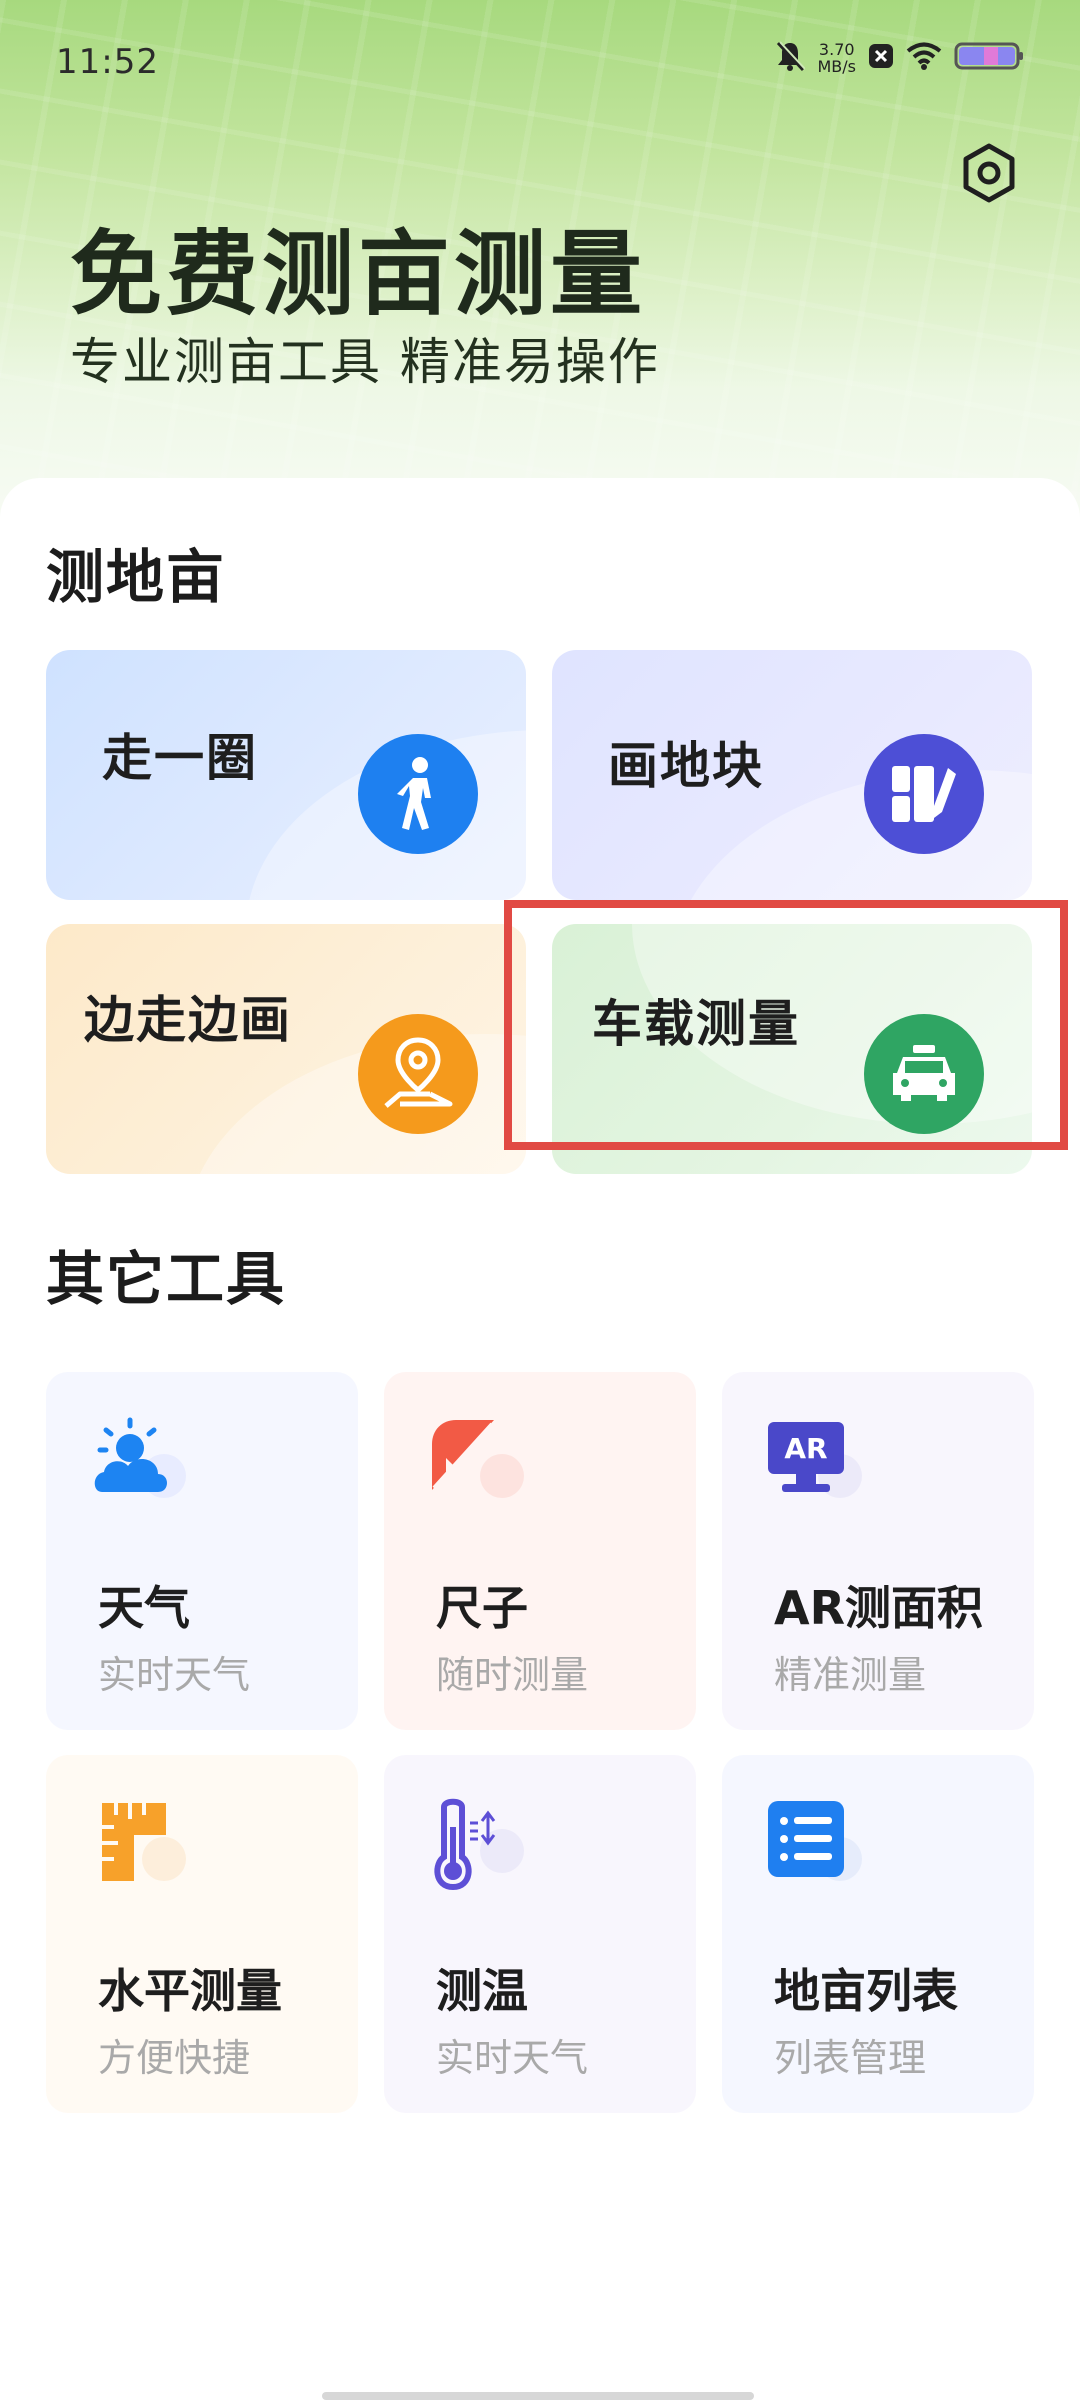 Image resolution: width=1080 pixels, height=2408 pixels. Describe the element at coordinates (286, 775) in the screenshot. I see `walk-around-card: 走一圈` at that location.